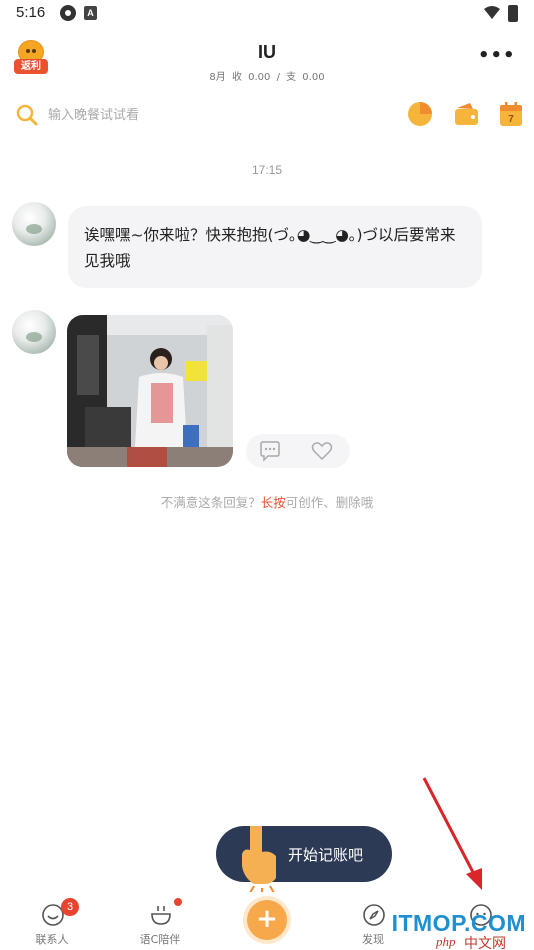  Describe the element at coordinates (326, 855) in the screenshot. I see `tooltip-label: 开始记账吧` at that location.